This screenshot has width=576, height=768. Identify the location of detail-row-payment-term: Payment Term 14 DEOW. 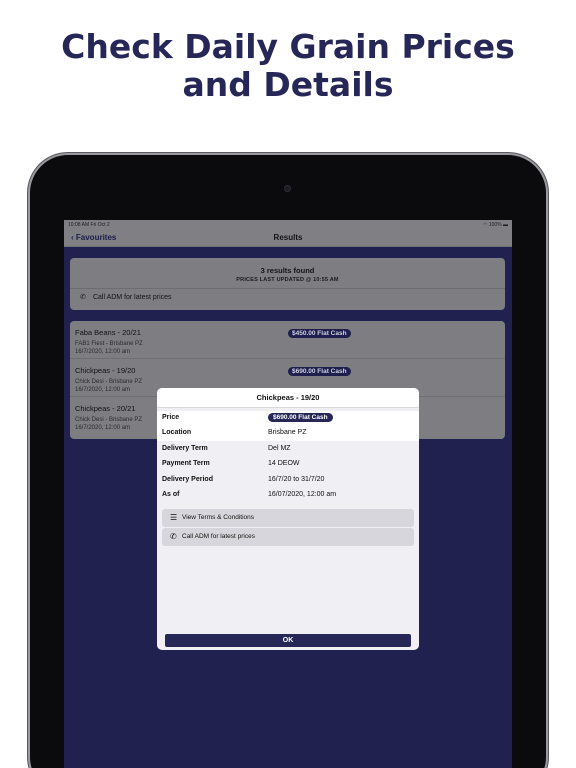
(288, 464).